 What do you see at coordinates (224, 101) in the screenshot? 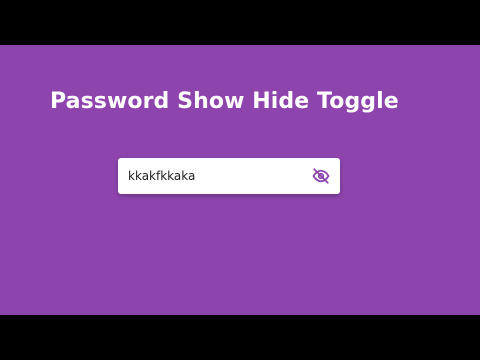
I see `page-title: Password Show Hide Toggle` at bounding box center [224, 101].